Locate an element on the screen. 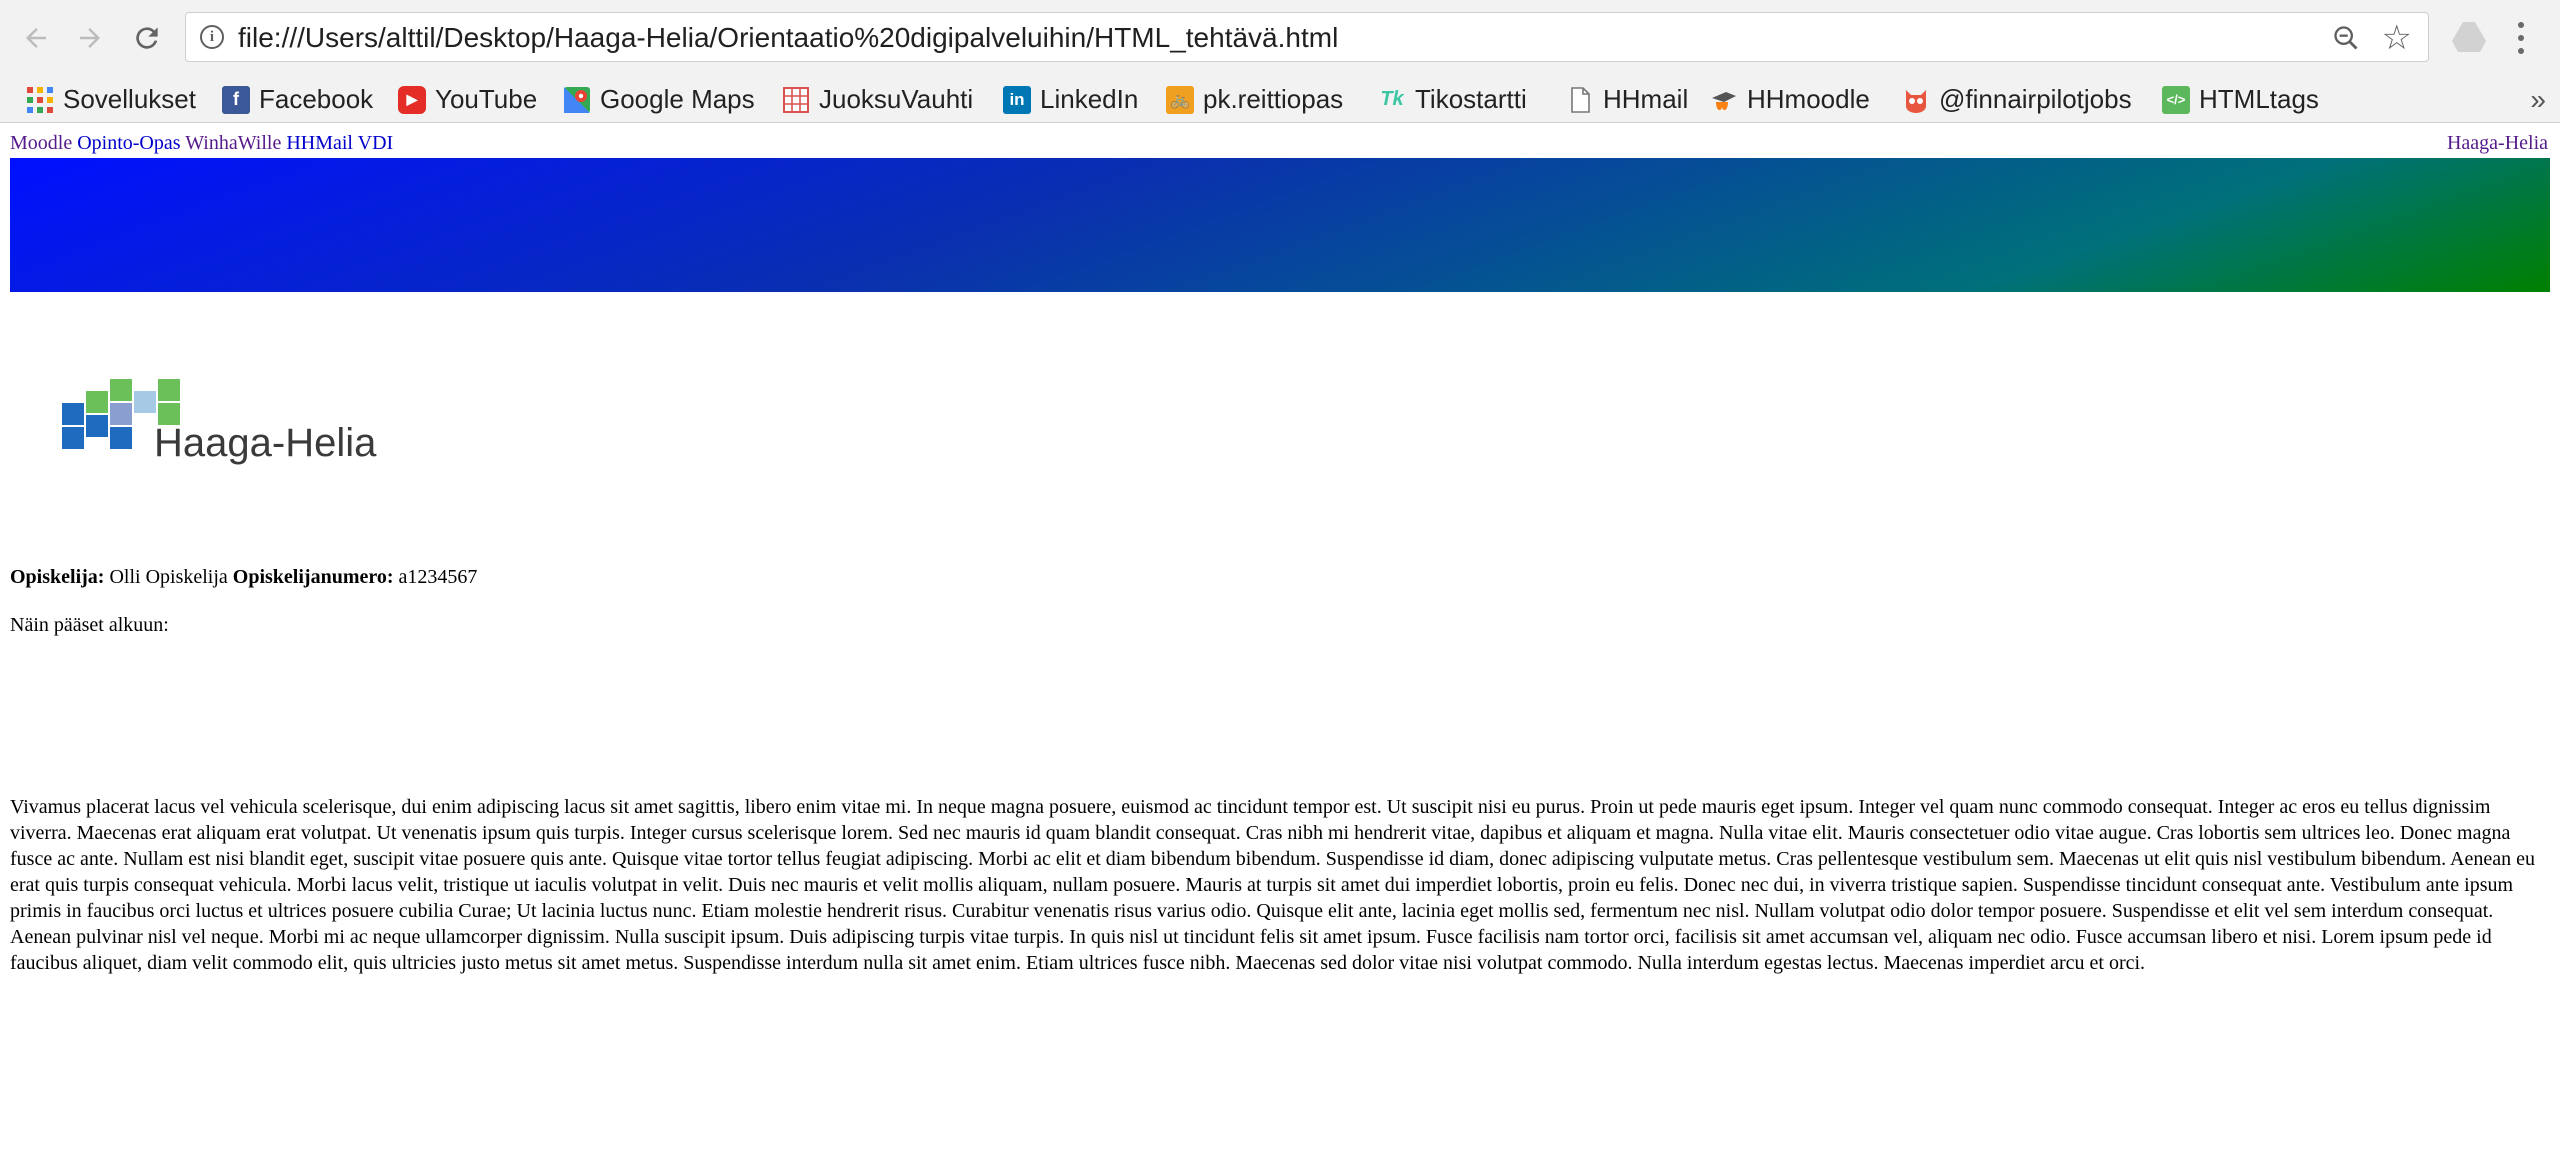 Image resolution: width=2560 pixels, height=1160 pixels. nav-link-hhmail: HHMail is located at coordinates (319, 143).